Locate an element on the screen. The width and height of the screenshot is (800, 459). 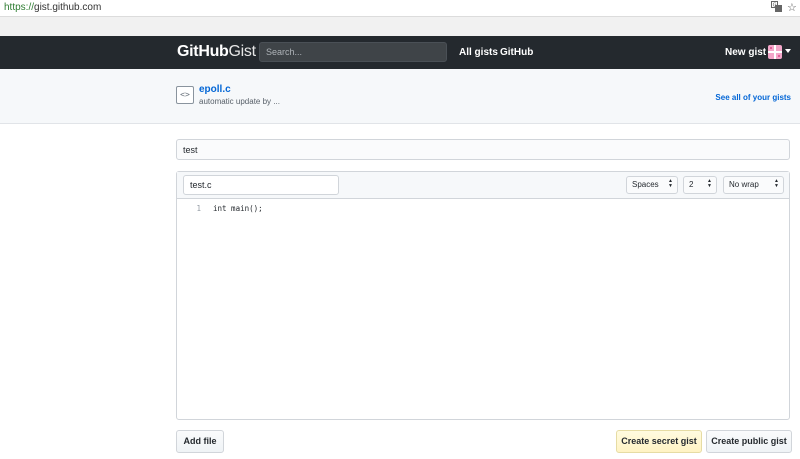
translate-icon: G is located at coordinates (776, 8).